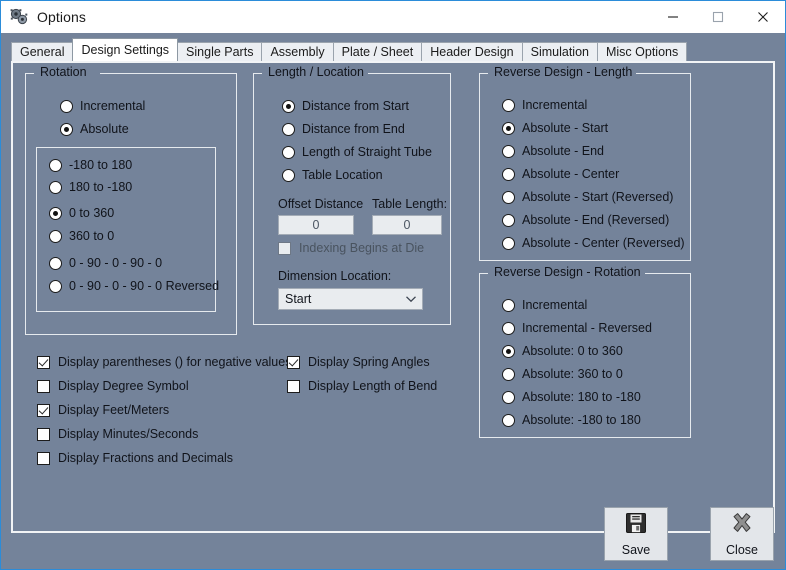 The height and width of the screenshot is (570, 786). What do you see at coordinates (343, 129) in the screenshot?
I see `radio-distance-from-end: Distance from End` at bounding box center [343, 129].